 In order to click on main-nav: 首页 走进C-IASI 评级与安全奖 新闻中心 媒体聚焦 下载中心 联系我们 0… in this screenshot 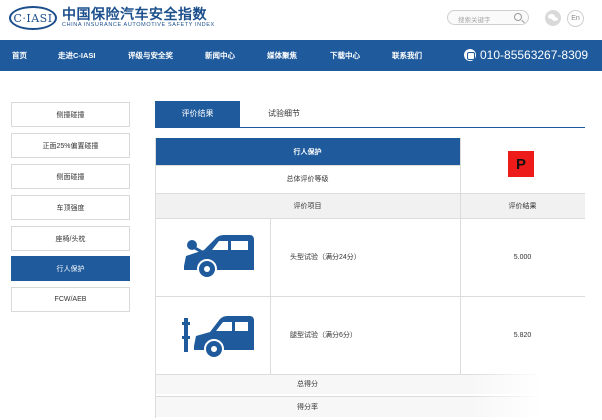, I will do `click(301, 55)`.